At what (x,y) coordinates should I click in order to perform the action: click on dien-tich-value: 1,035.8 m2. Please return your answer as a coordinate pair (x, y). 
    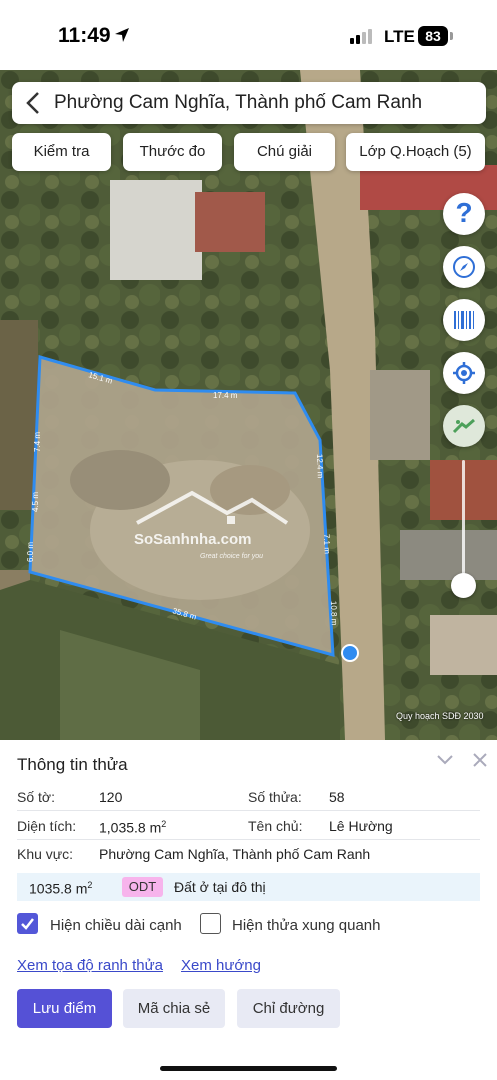
    Looking at the image, I should click on (133, 827).